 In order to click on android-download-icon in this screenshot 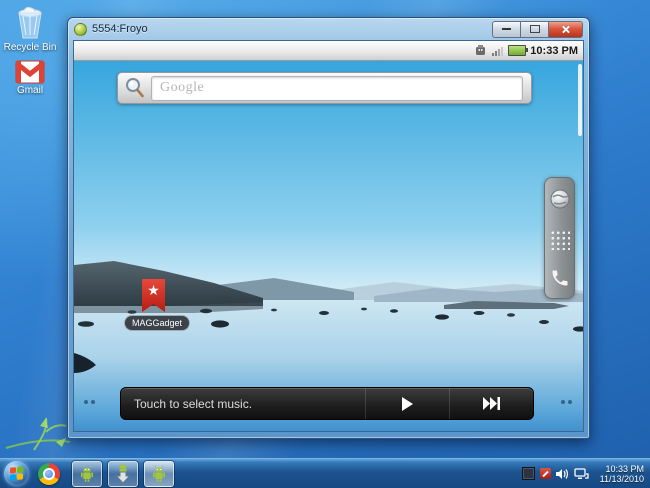, I will do `click(123, 474)`.